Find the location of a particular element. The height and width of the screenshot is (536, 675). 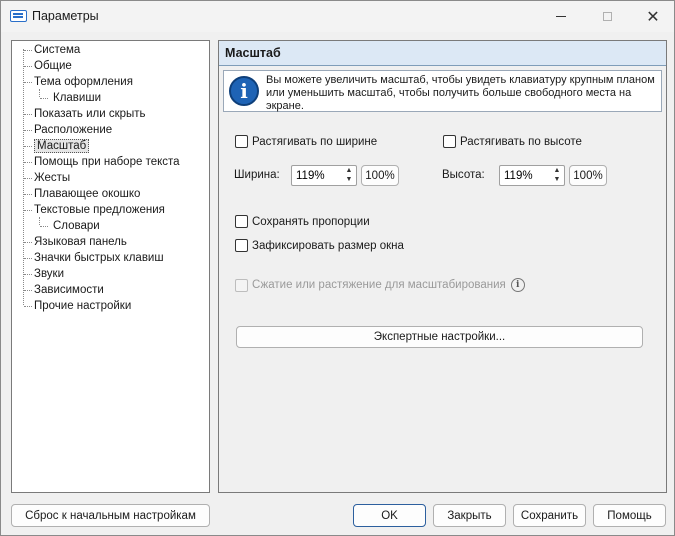

maximize-button is located at coordinates (607, 16).